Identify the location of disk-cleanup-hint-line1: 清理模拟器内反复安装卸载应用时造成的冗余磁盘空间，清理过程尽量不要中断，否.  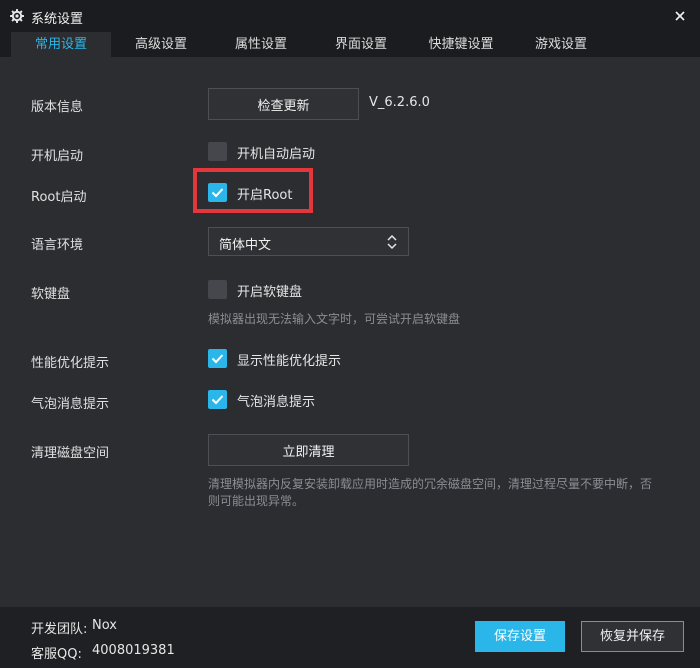
(430, 484).